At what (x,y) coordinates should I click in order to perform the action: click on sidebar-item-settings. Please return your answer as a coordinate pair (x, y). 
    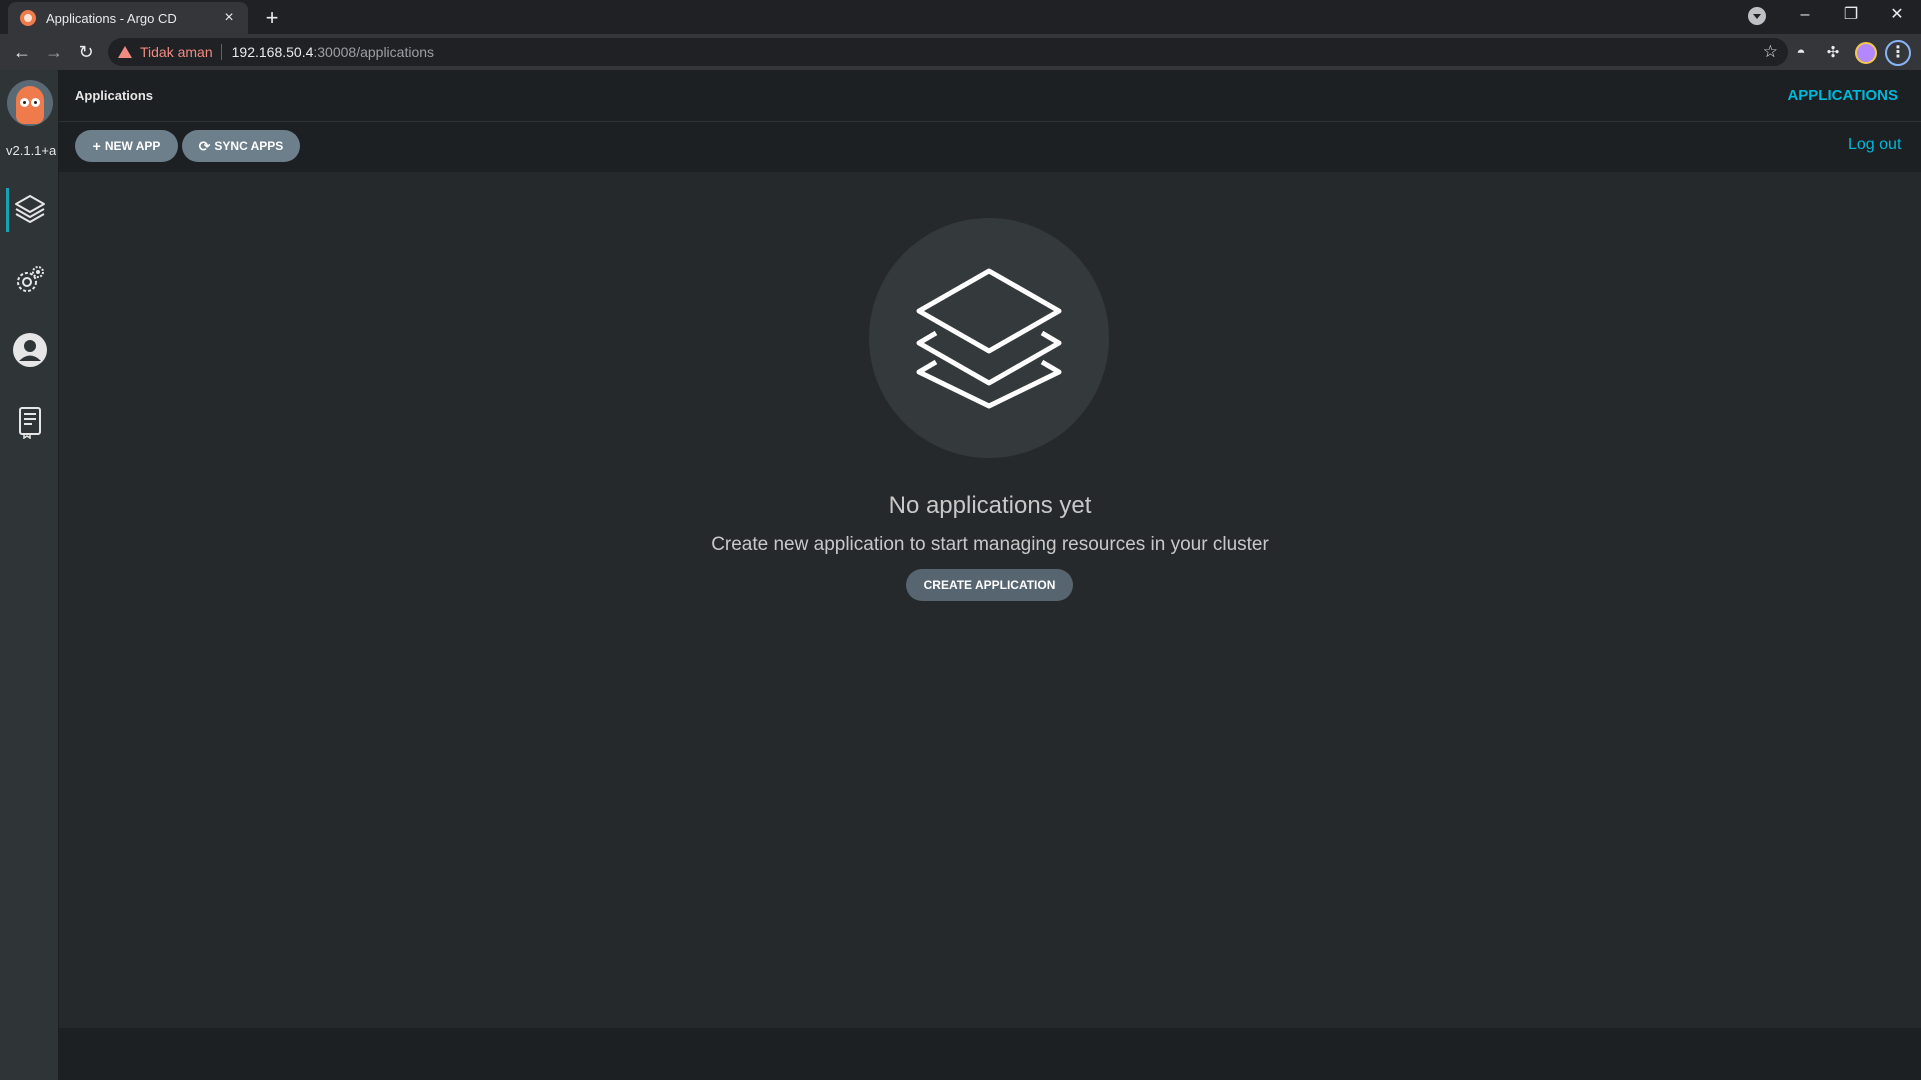
    Looking at the image, I should click on (29, 280).